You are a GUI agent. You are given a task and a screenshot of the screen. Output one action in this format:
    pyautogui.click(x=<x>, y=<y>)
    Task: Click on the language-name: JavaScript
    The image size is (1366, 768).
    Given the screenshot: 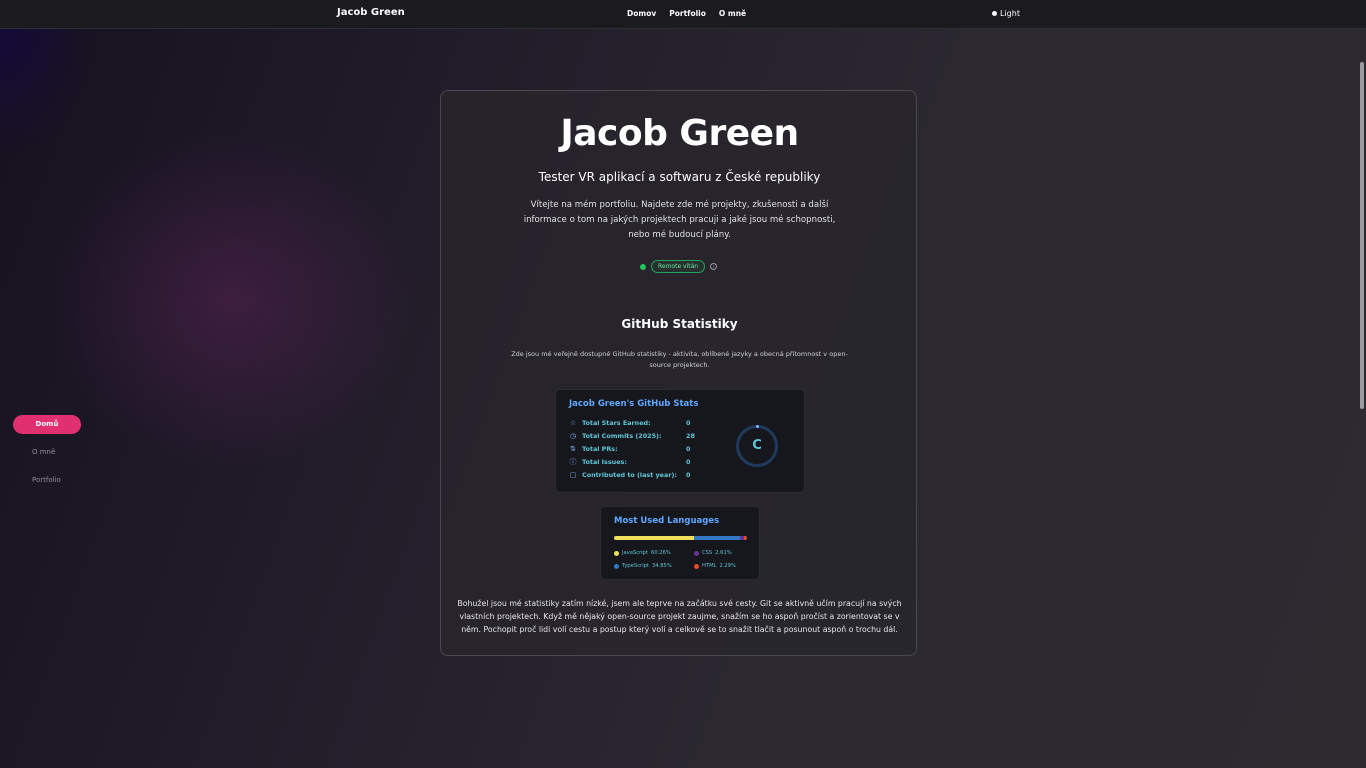 What is the action you would take?
    pyautogui.click(x=635, y=553)
    